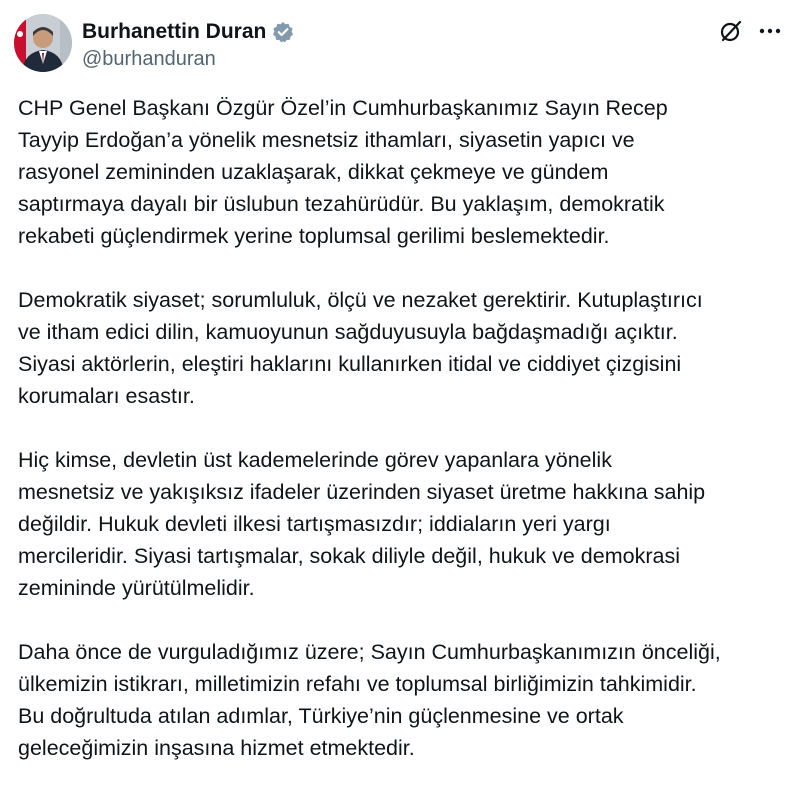  Describe the element at coordinates (149, 59) in the screenshot. I see `author-handle: @burhanduran` at that location.